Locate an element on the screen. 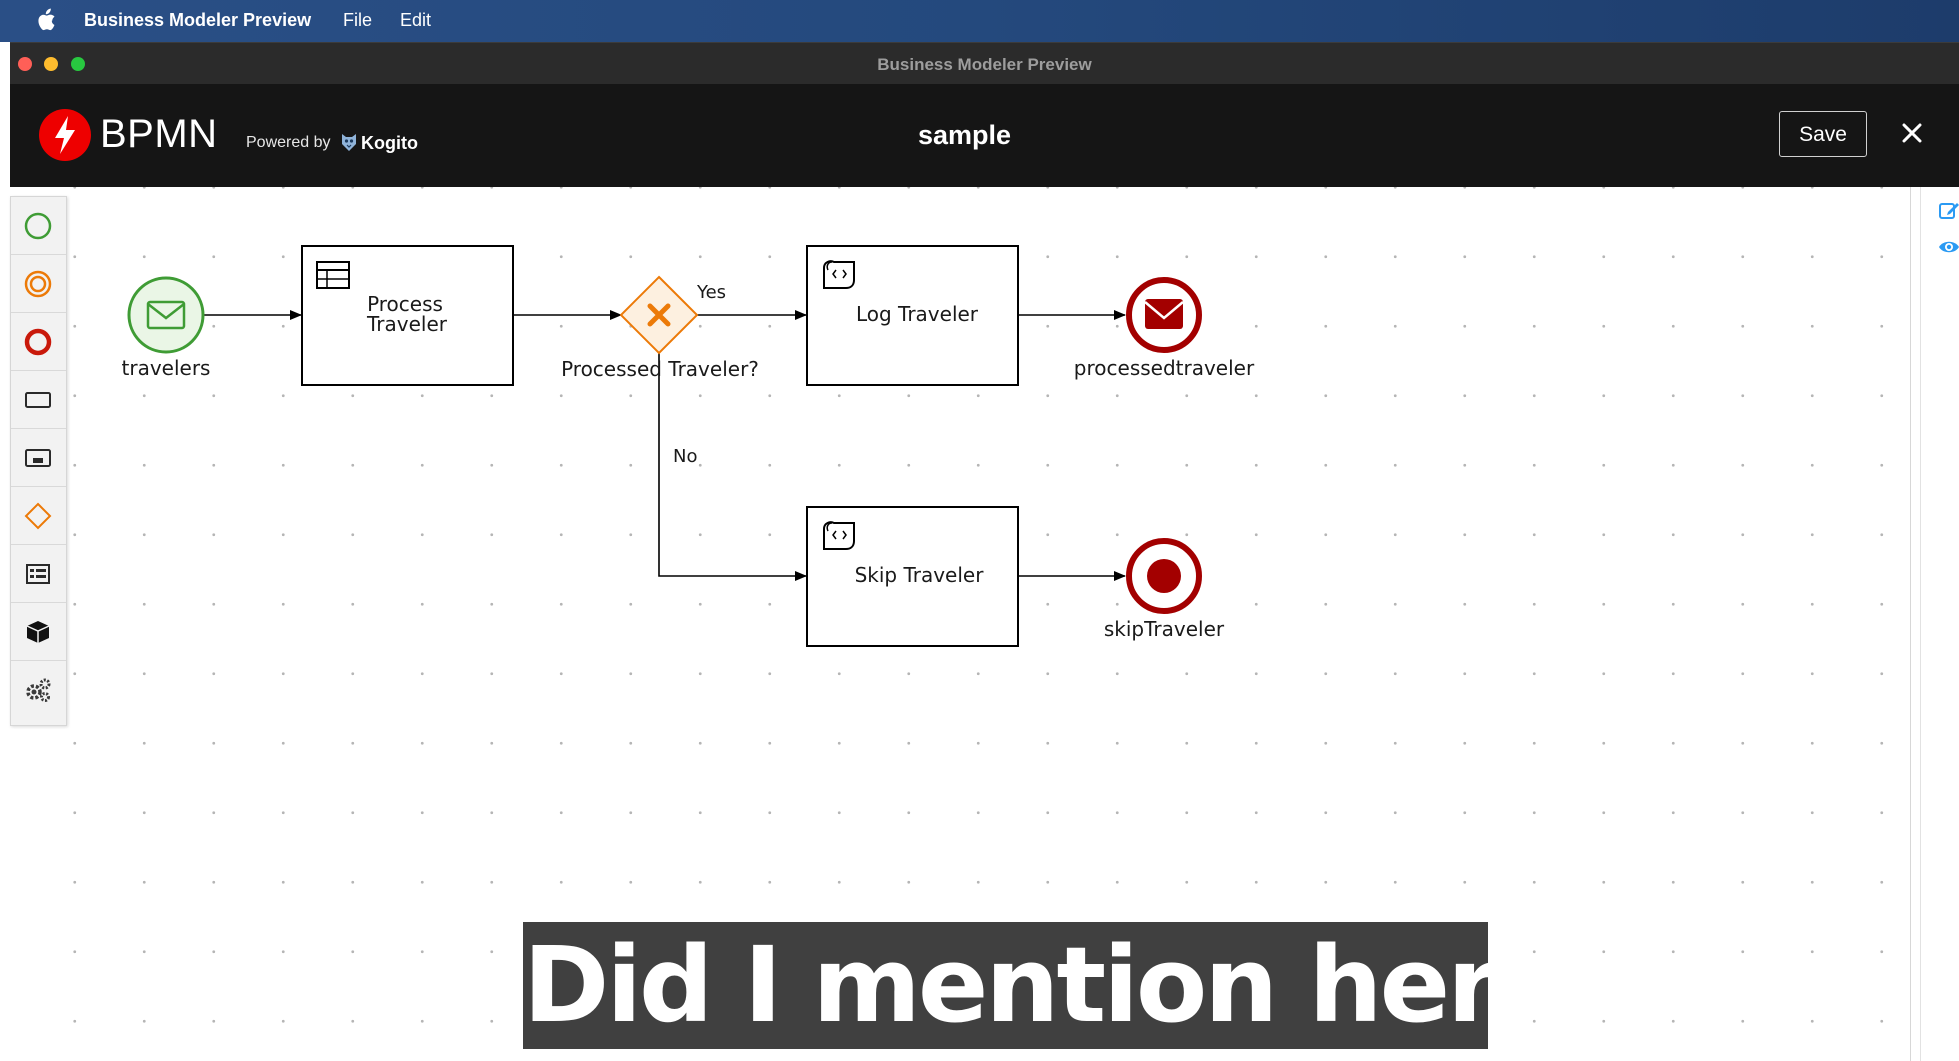 The width and height of the screenshot is (1959, 1061). exclusive-gateway is located at coordinates (659, 315).